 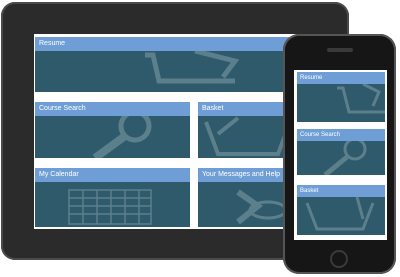 I want to click on tile-resume: Resume, so click(x=170, y=64).